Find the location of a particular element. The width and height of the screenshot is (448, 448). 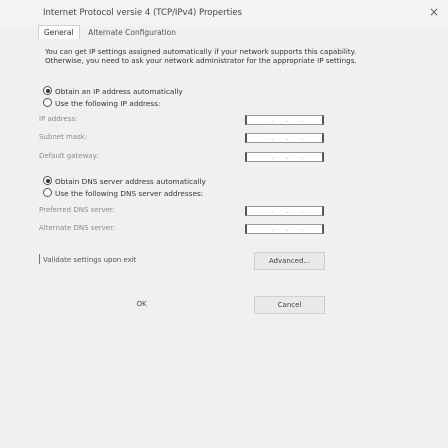

use-dns-manual-radio: Use the following DNS server addresses: is located at coordinates (123, 193).